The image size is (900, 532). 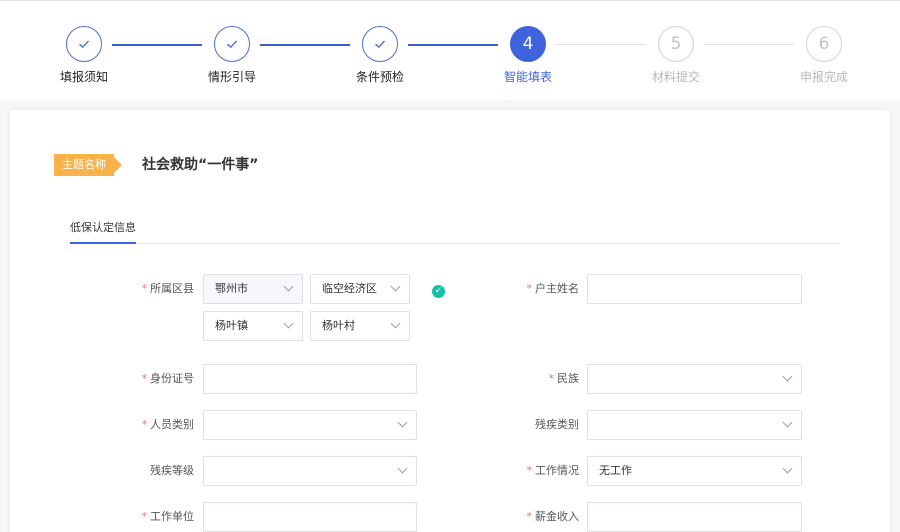 What do you see at coordinates (310, 471) in the screenshot?
I see `disability-level-select` at bounding box center [310, 471].